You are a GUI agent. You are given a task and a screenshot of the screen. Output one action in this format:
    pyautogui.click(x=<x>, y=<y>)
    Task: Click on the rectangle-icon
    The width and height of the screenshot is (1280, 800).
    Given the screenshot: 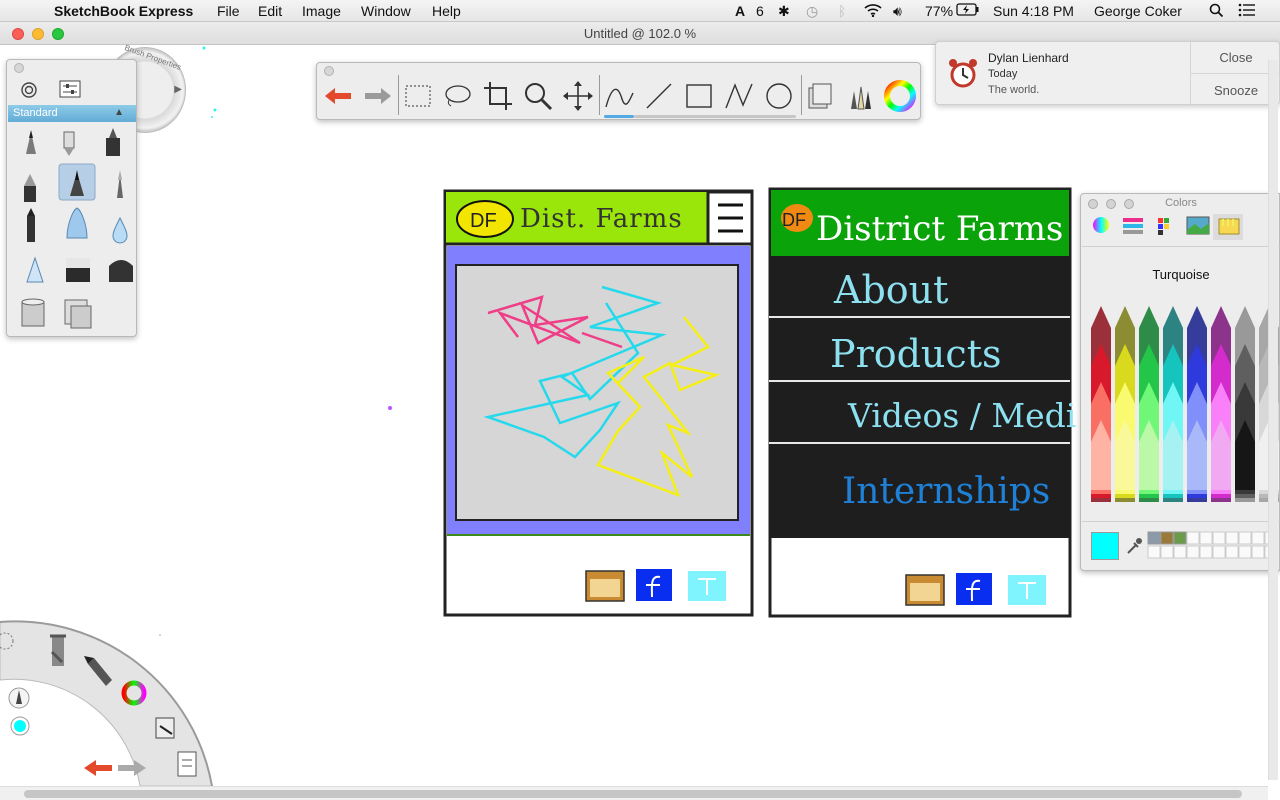 What is the action you would take?
    pyautogui.click(x=699, y=96)
    